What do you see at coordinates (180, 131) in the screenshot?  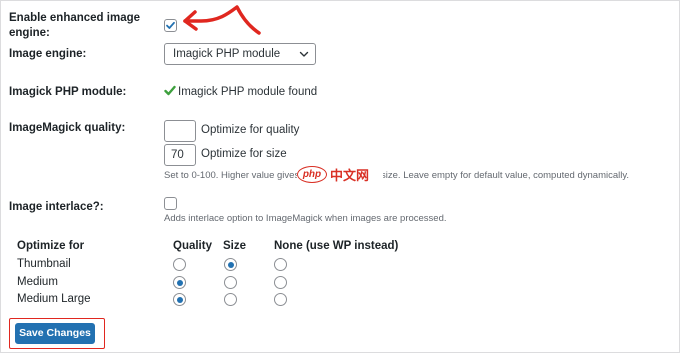 I see `quality-input` at bounding box center [180, 131].